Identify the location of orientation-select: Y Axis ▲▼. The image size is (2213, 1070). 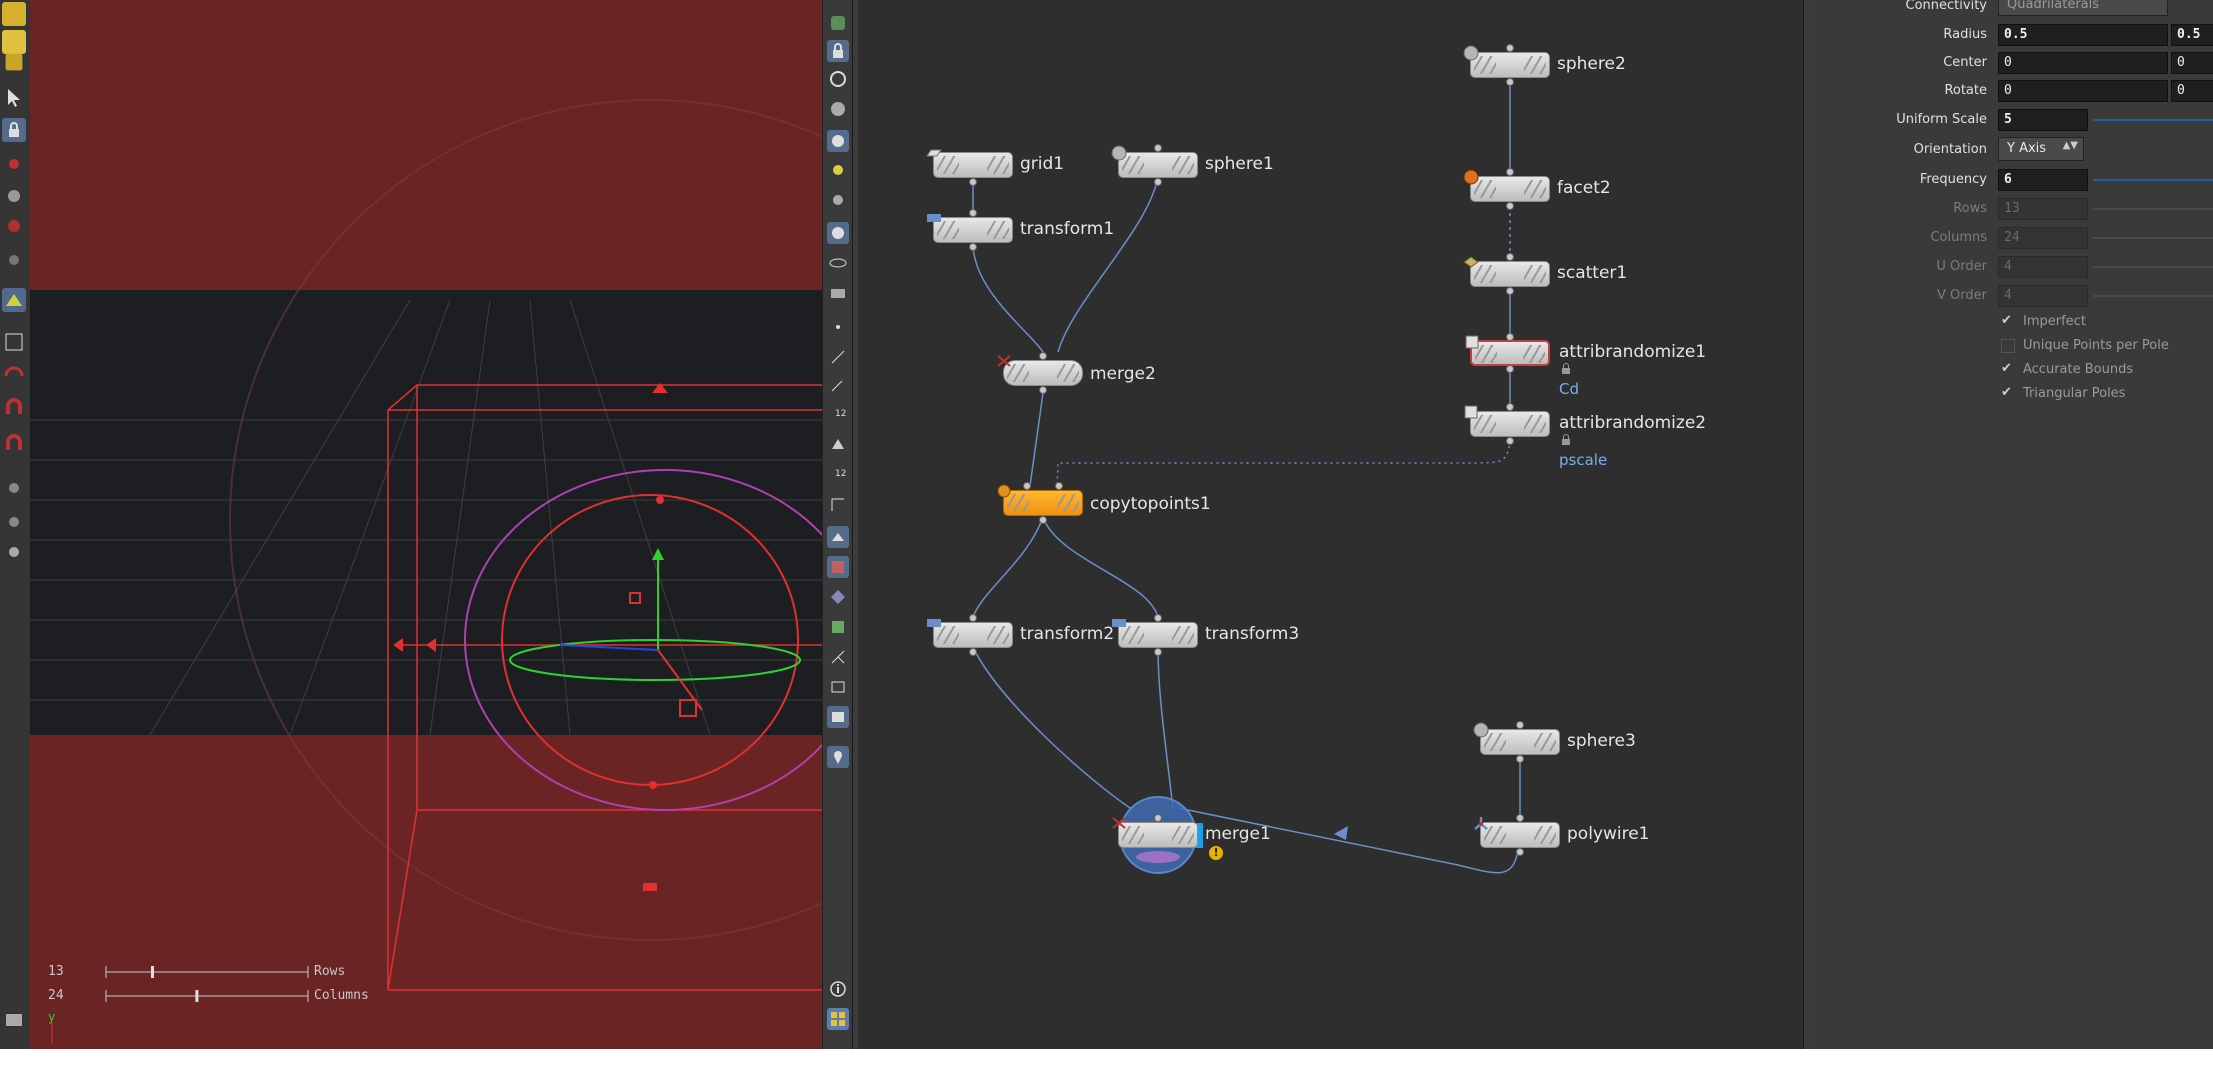
(2041, 149).